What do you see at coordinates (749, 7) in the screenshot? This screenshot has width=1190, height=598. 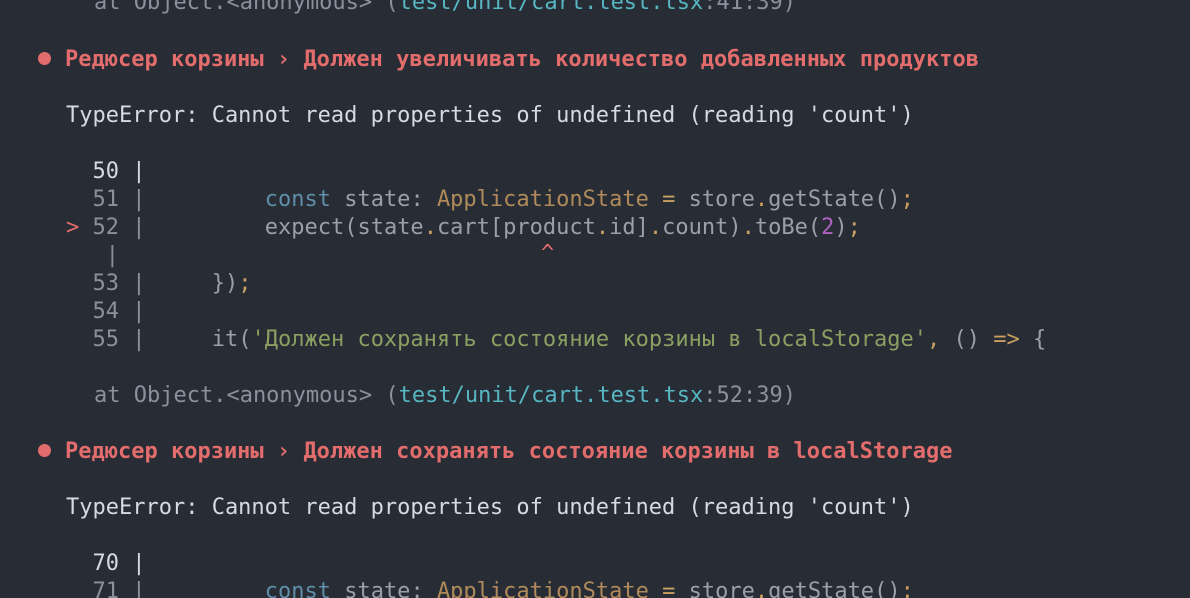 I see `stack-trace-location: :41:39)` at bounding box center [749, 7].